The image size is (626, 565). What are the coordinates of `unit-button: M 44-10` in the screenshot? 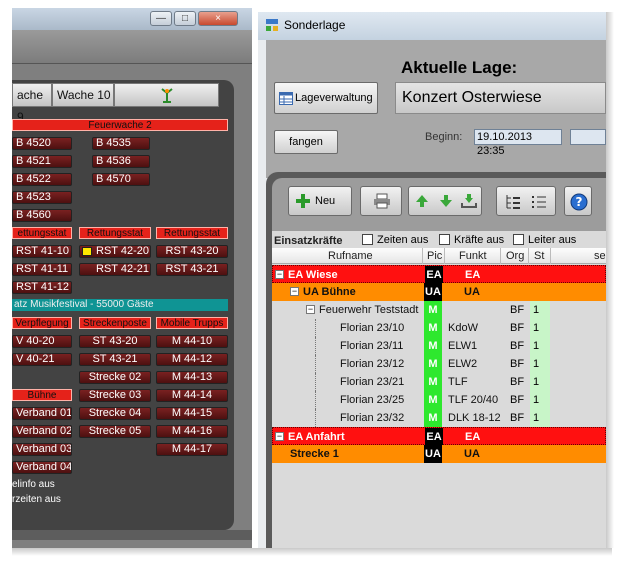 It's located at (192, 341).